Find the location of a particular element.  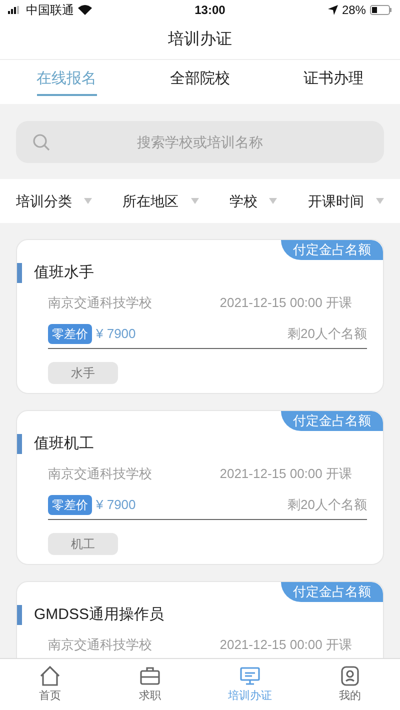

tab-bar-item: 求职 is located at coordinates (150, 684).